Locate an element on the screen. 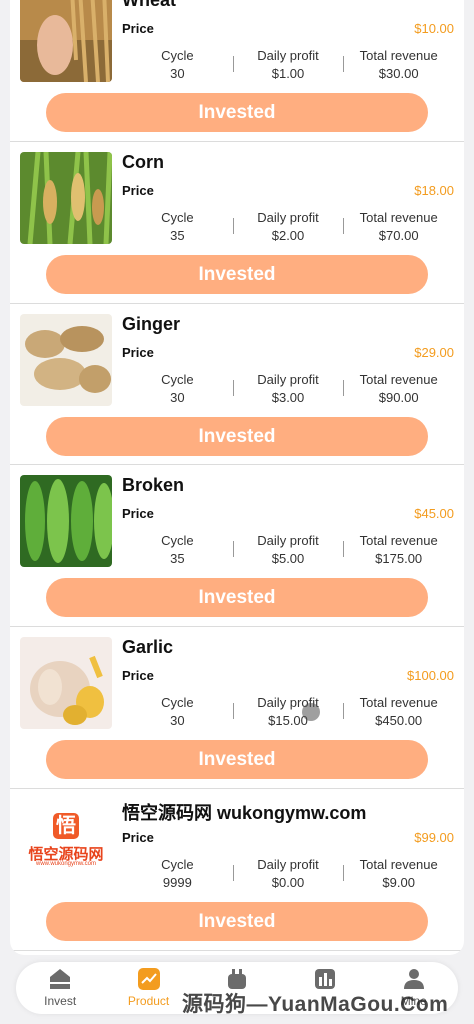 The height and width of the screenshot is (1024, 474). logo-subtext: www.wukongymw.com is located at coordinates (66, 863).